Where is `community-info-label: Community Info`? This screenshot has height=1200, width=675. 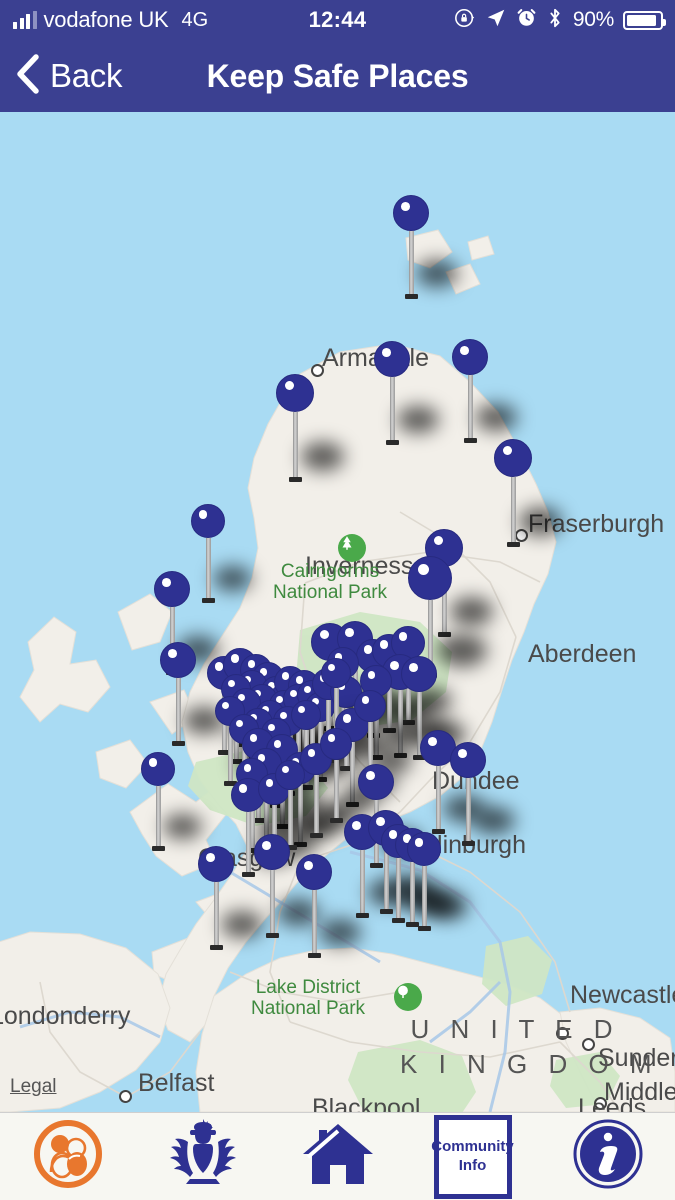 community-info-label: Community Info is located at coordinates (472, 1157).